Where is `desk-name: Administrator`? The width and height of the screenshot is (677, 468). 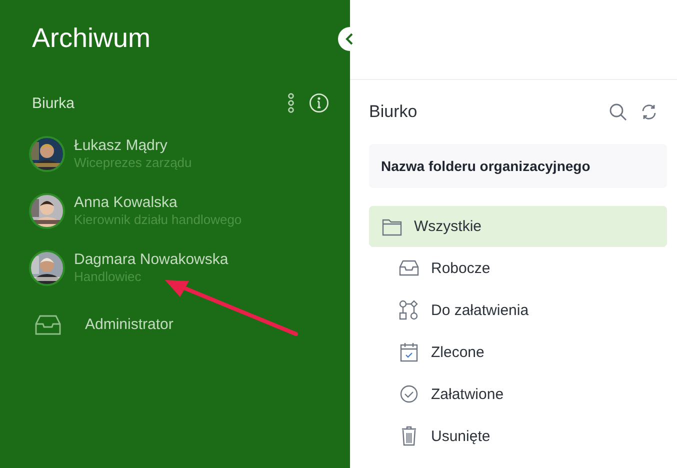
desk-name: Administrator is located at coordinates (129, 324).